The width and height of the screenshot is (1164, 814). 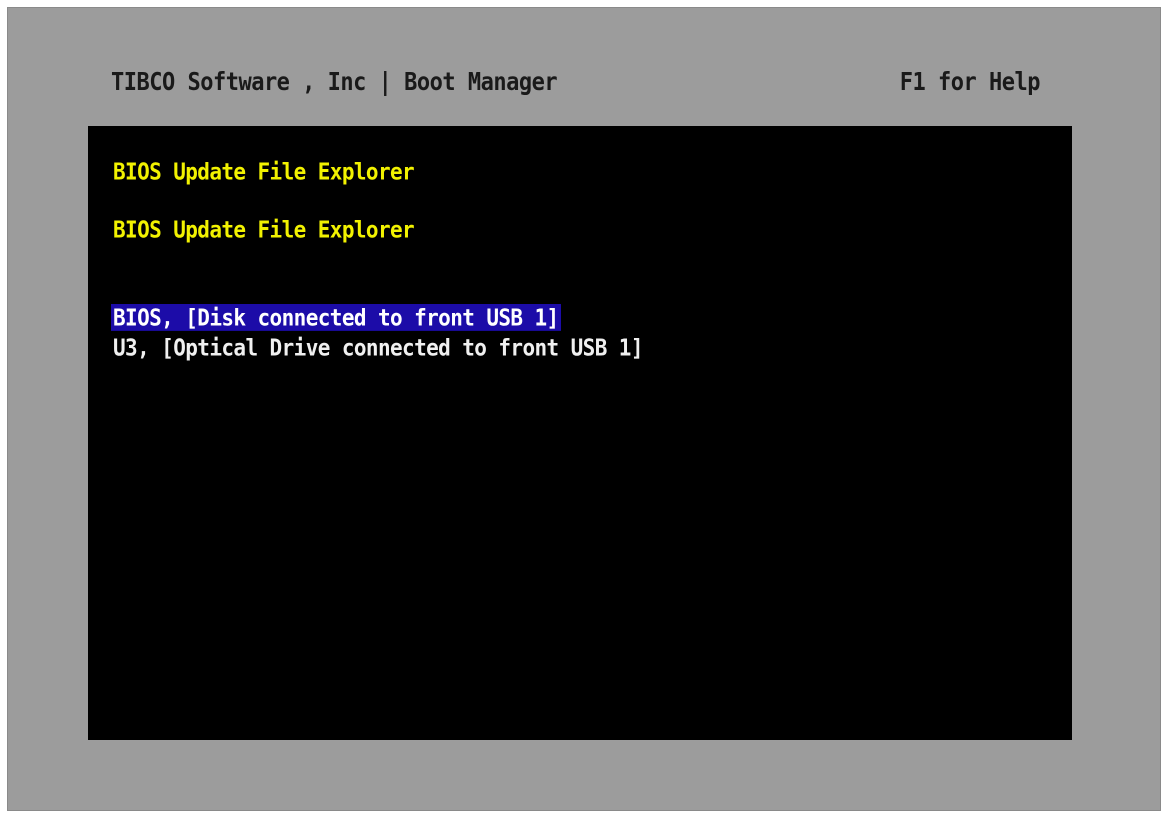 What do you see at coordinates (264, 229) in the screenshot?
I see `panel-heading-secondary: BIOS Update File Explorer` at bounding box center [264, 229].